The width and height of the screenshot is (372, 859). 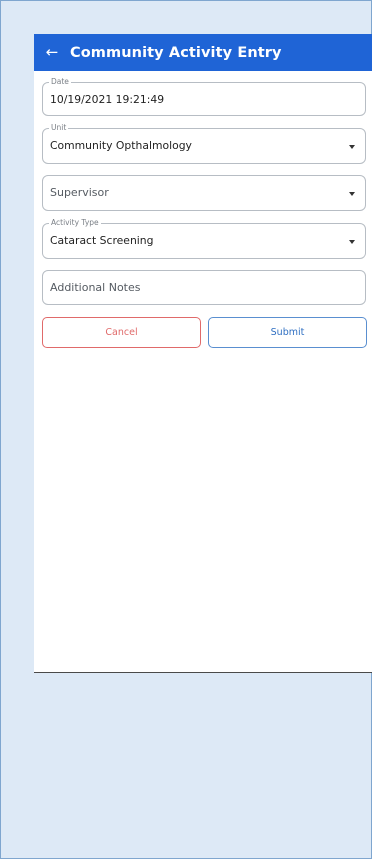 I want to click on submit-button: Submit, so click(x=287, y=332).